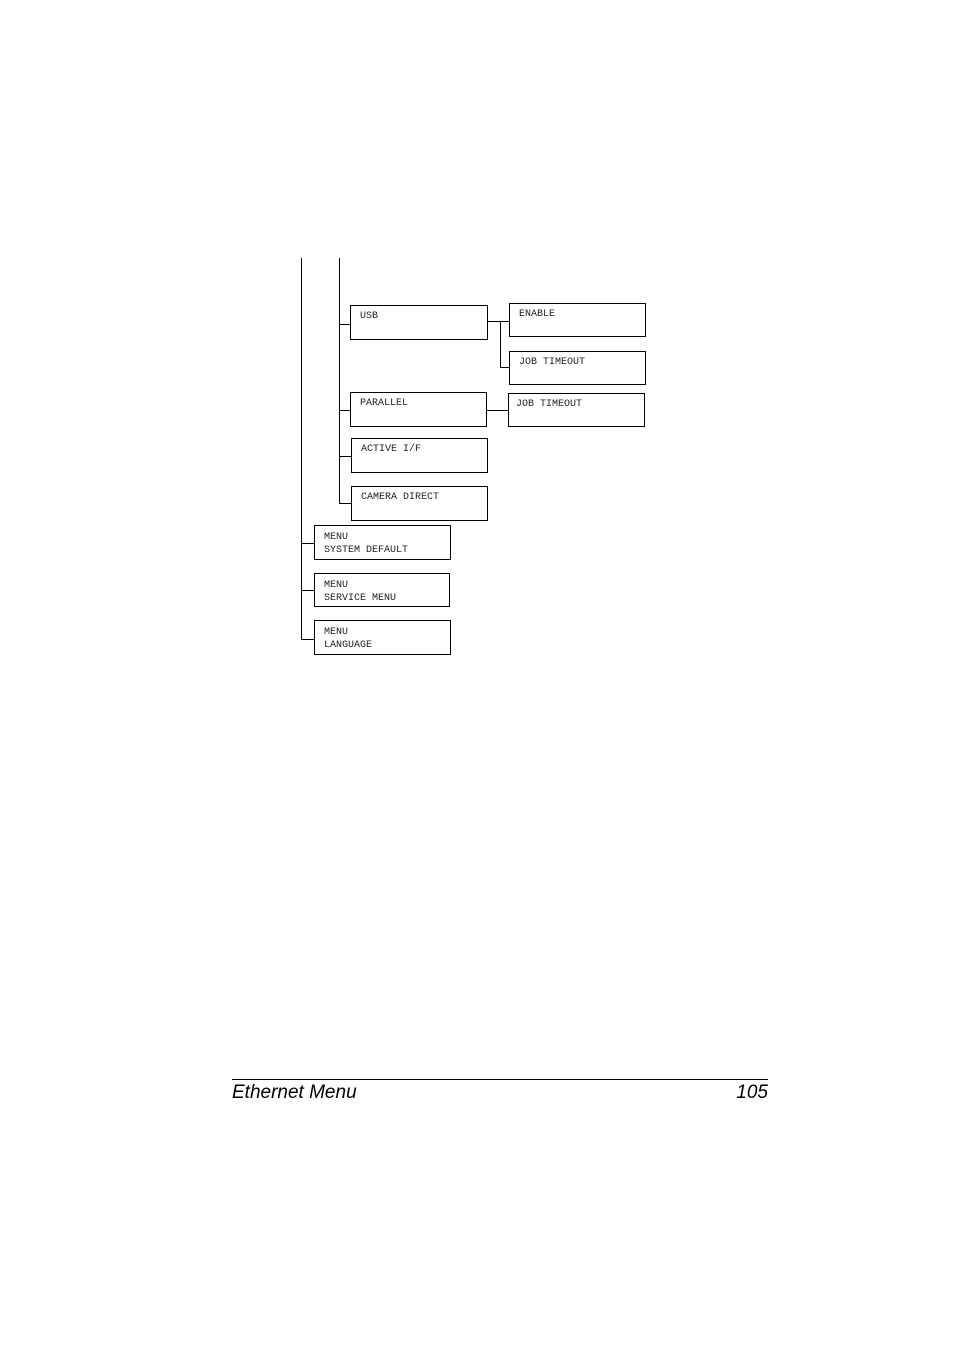  I want to click on node-parallel: PARALLEL, so click(418, 409).